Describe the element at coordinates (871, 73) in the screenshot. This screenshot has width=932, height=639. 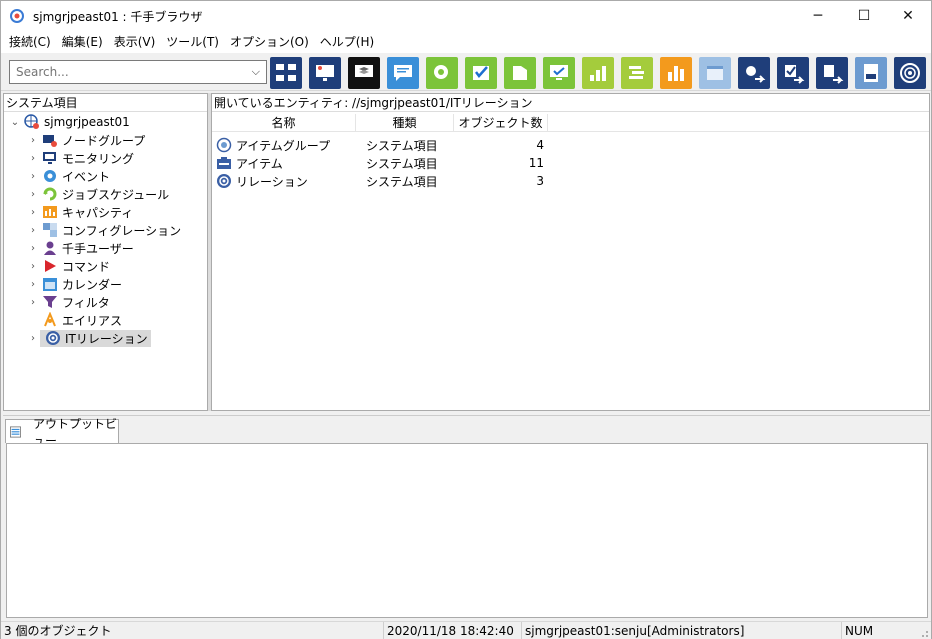
I see `log-button` at that location.